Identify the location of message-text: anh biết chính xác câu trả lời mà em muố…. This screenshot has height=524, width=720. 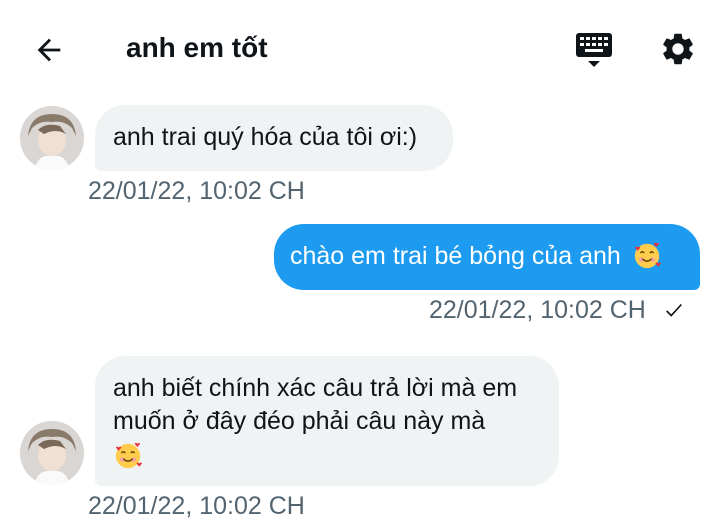
(315, 404).